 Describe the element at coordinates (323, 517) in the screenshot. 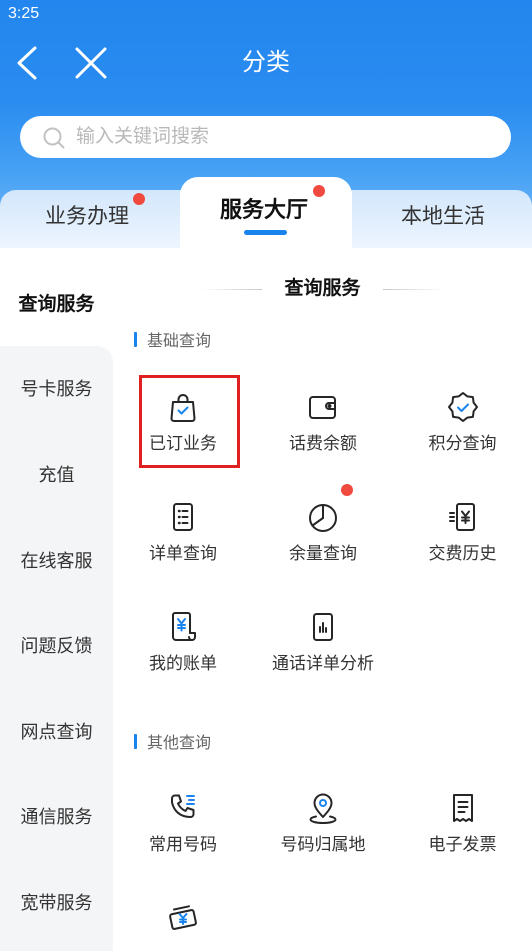

I see `pie-chart-icon` at that location.